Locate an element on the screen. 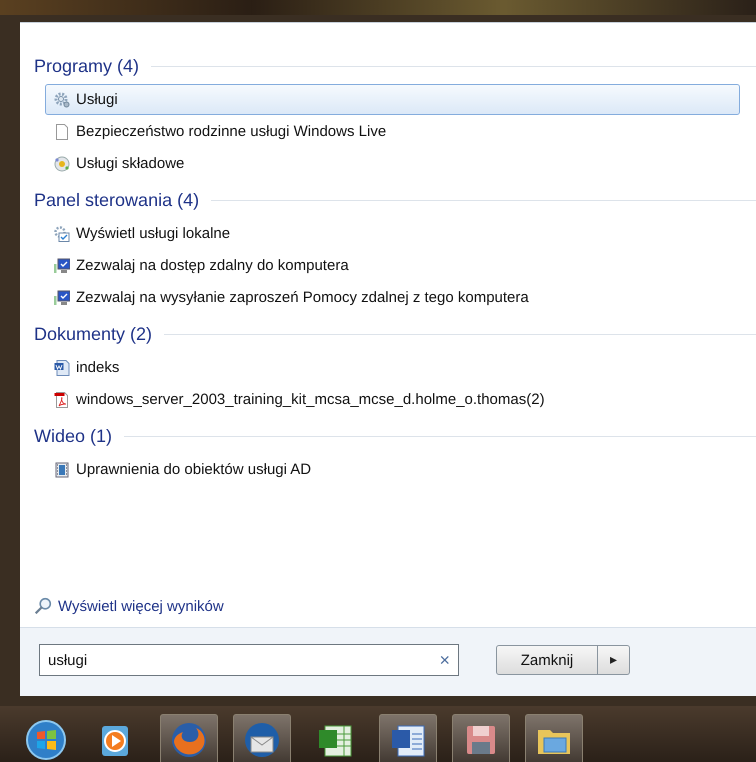  film-icon is located at coordinates (62, 470).